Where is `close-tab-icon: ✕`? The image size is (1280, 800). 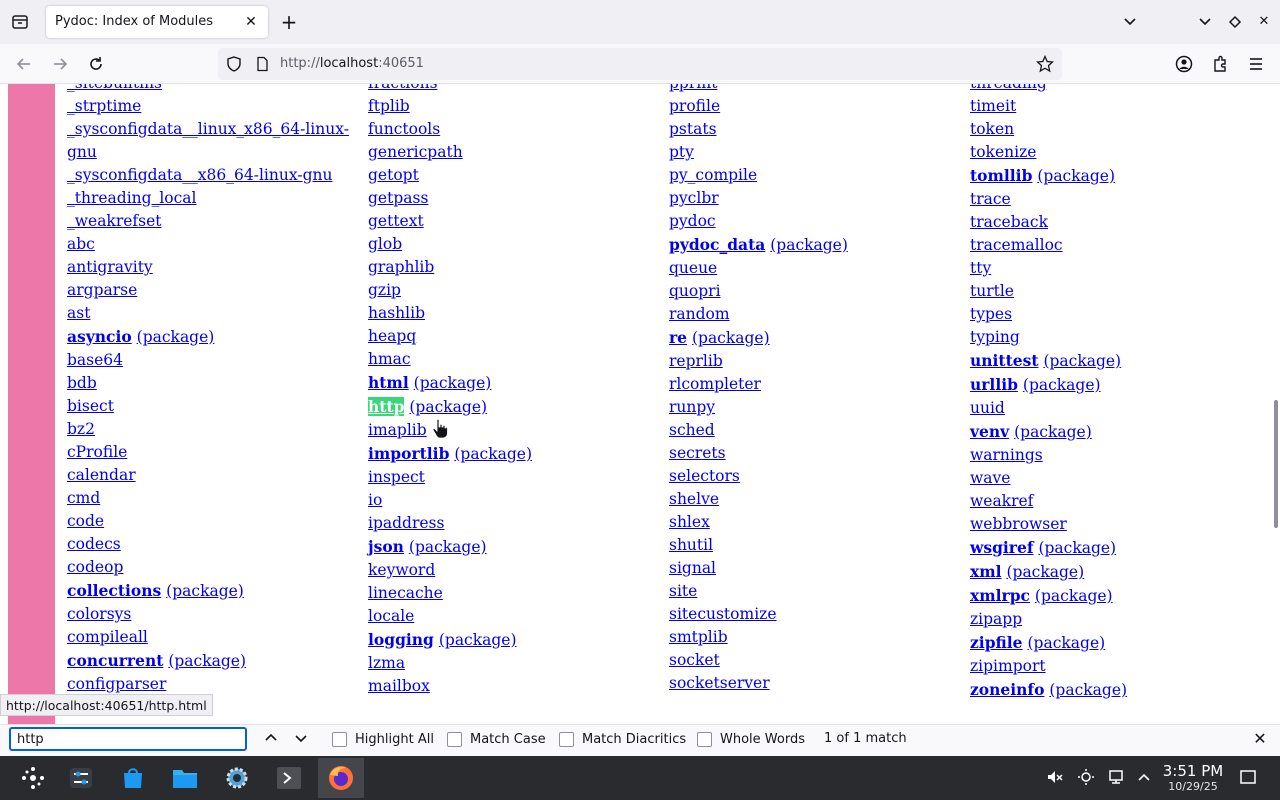
close-tab-icon: ✕ is located at coordinates (251, 22).